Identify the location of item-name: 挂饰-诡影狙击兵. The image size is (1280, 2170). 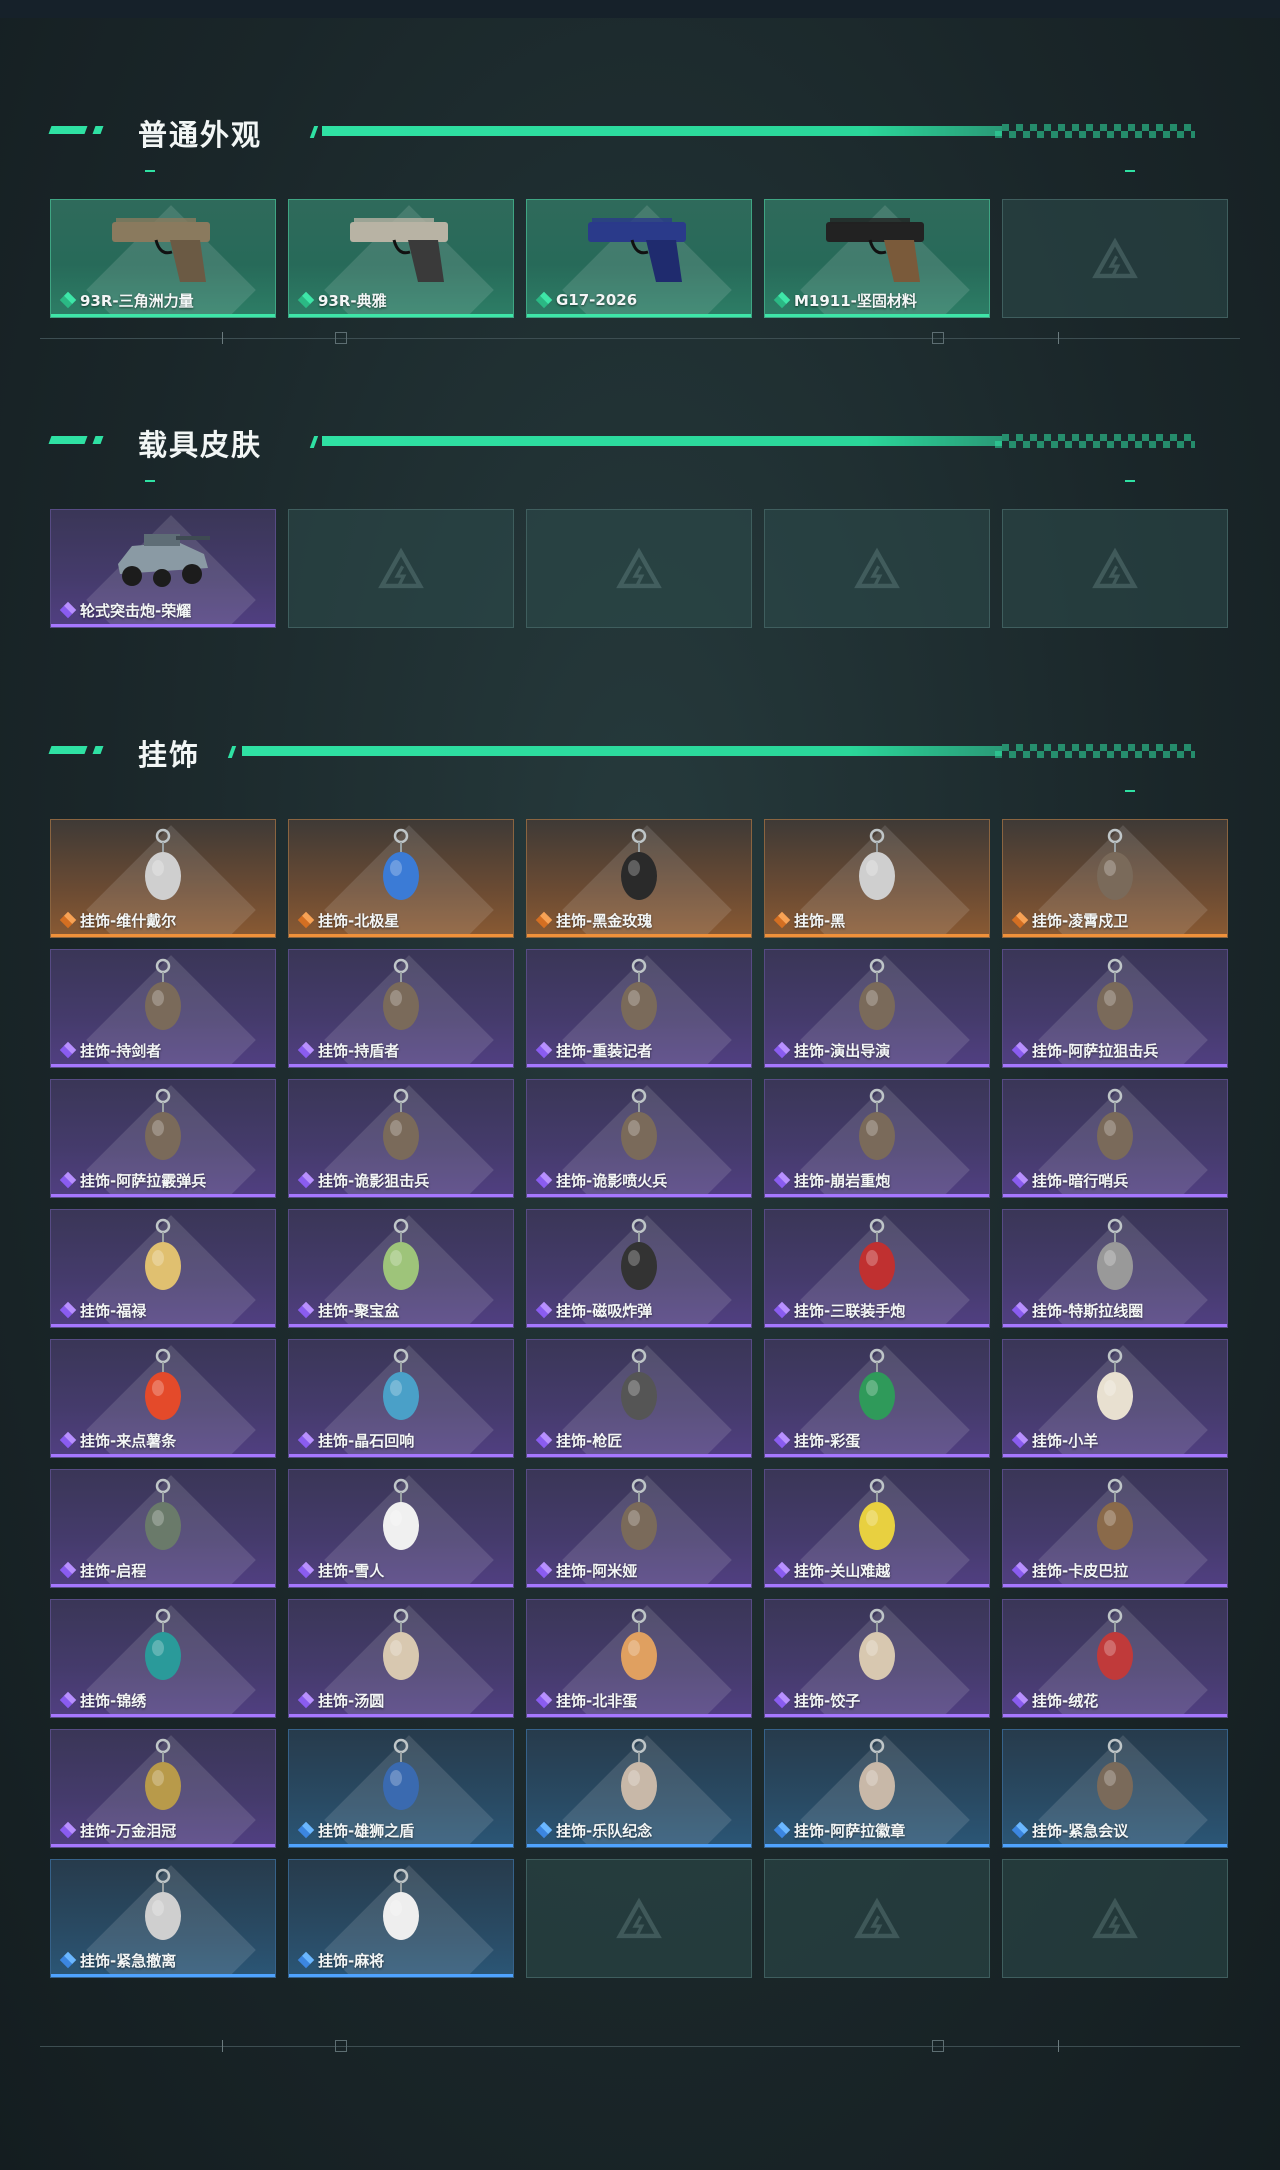
(374, 1180).